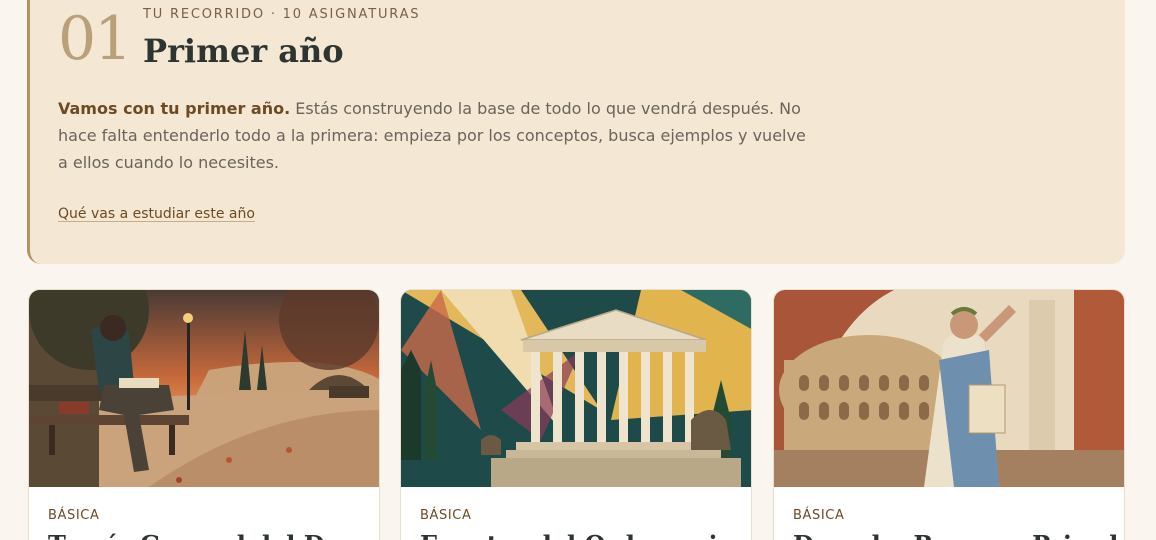 This screenshot has width=1156, height=540. I want to click on year-number: 01, so click(95, 39).